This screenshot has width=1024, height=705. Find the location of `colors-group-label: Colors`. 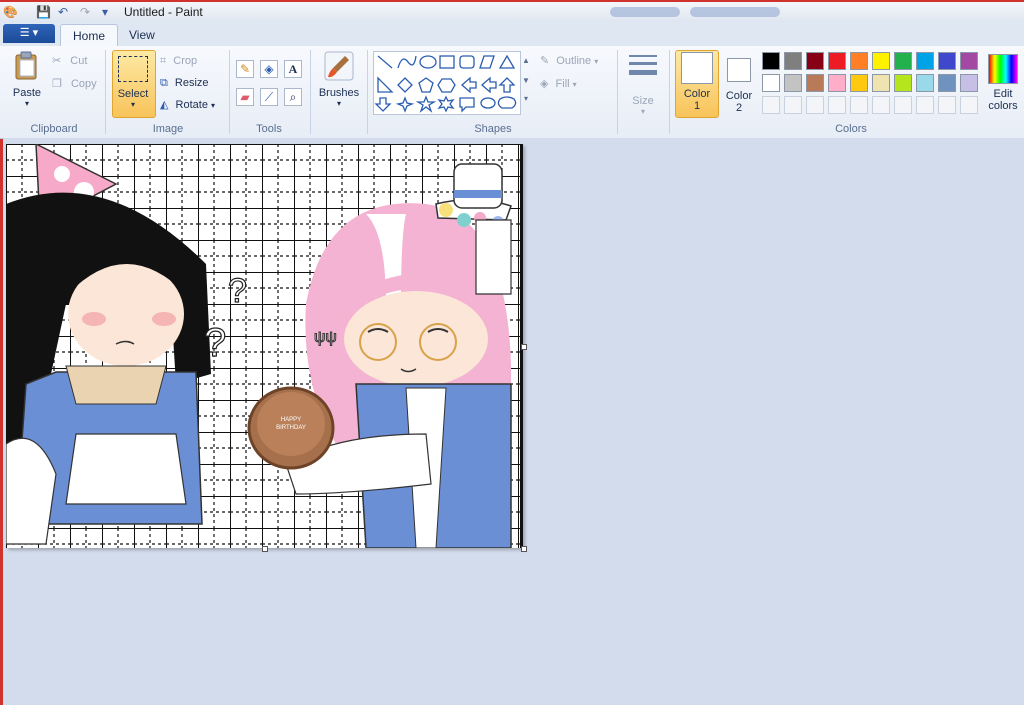

colors-group-label: Colors is located at coordinates (851, 129).